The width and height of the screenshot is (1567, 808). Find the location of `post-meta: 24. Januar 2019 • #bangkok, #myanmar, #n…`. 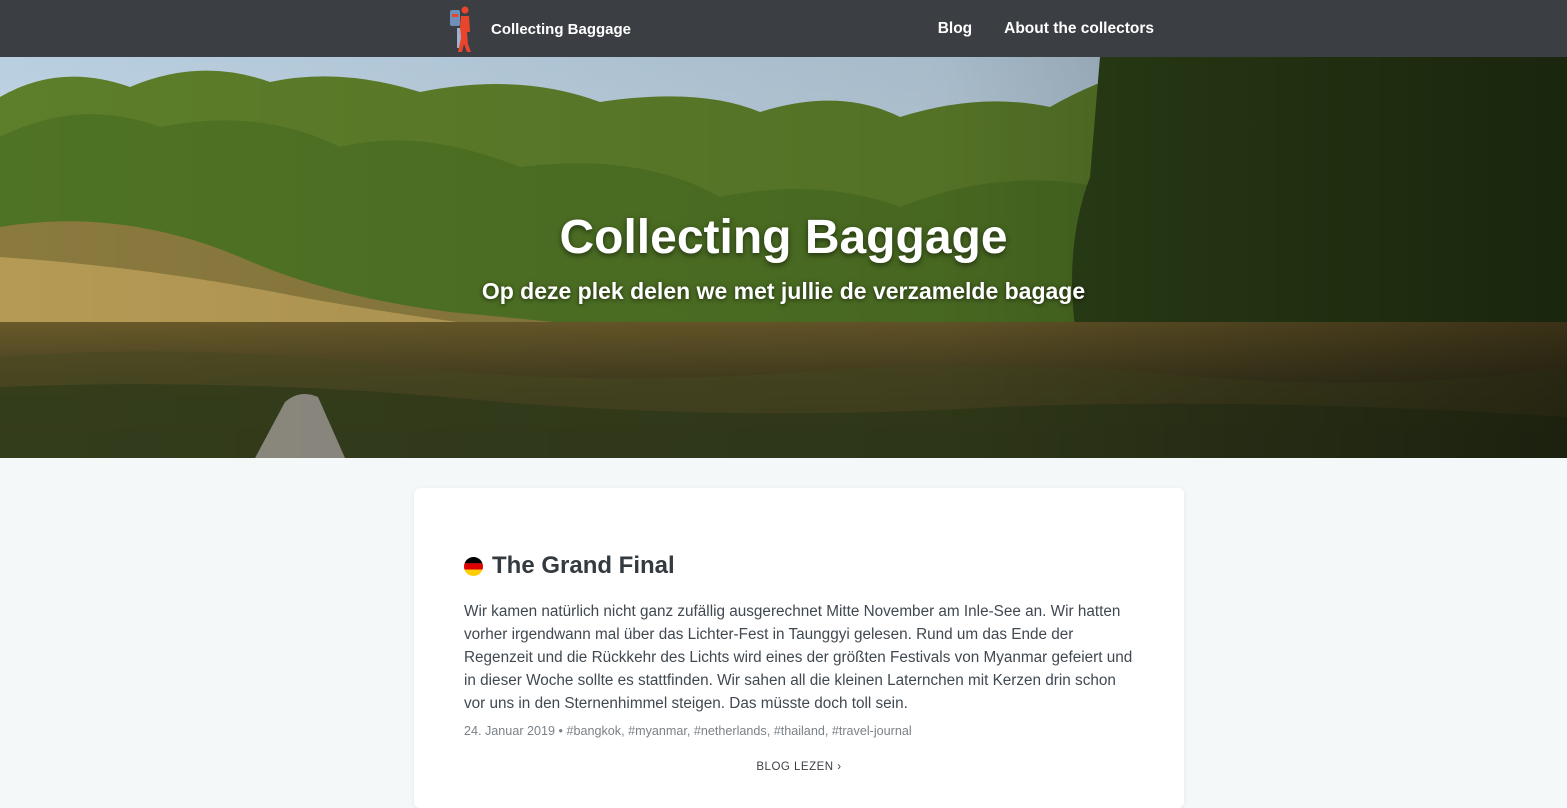

post-meta: 24. Januar 2019 • #bangkok, #myanmar, #n… is located at coordinates (688, 731).